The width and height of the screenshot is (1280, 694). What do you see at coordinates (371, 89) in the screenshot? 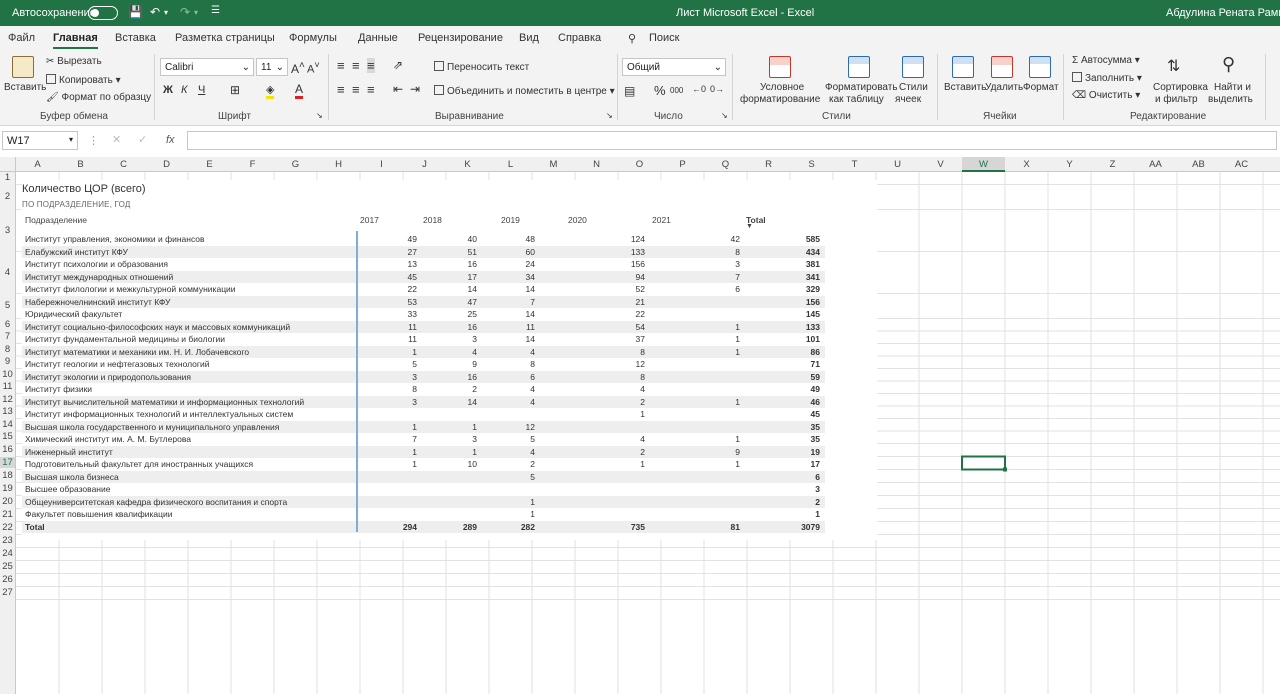
I see `align-right-icon: ≡` at bounding box center [371, 89].